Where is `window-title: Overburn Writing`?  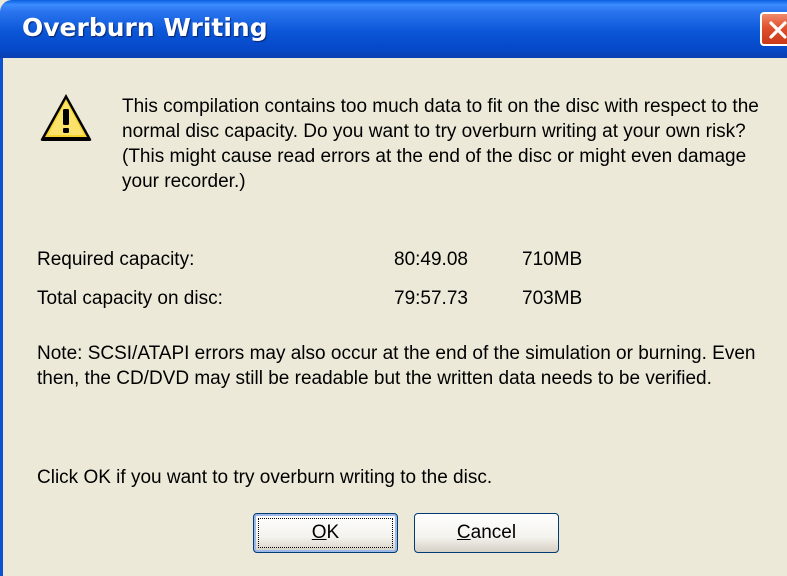 window-title: Overburn Writing is located at coordinates (145, 27).